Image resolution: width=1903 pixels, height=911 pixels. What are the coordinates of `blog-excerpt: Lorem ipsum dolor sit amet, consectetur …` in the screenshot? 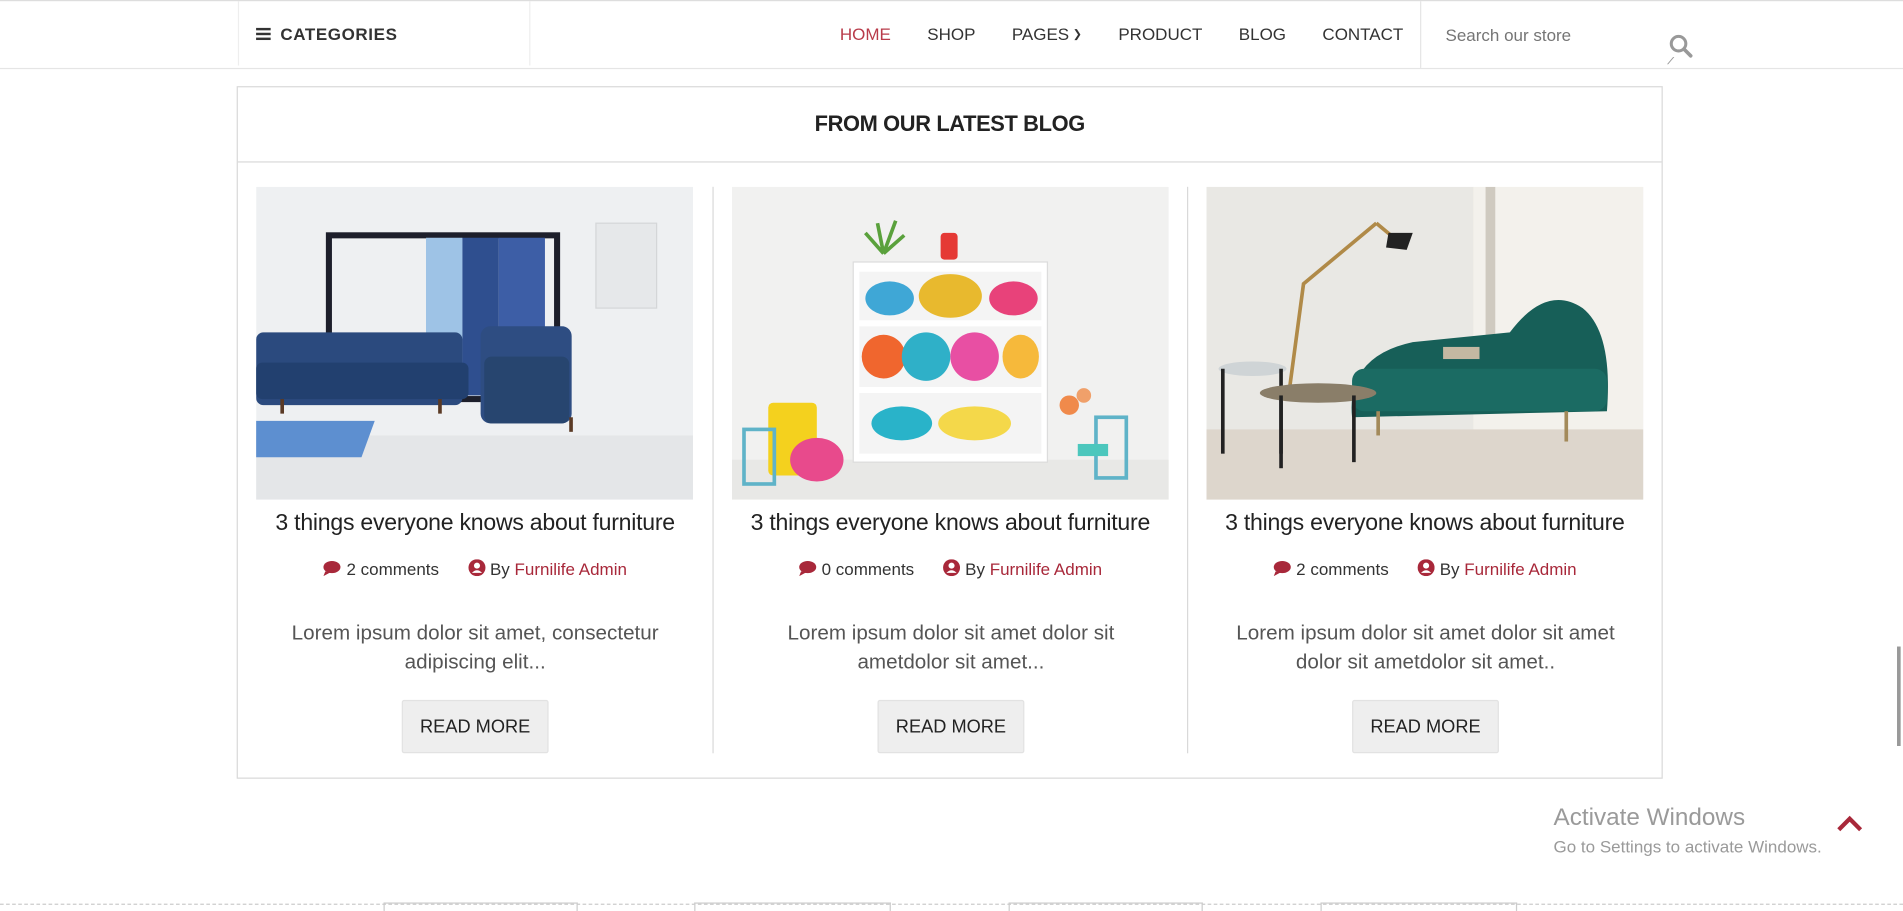 It's located at (475, 647).